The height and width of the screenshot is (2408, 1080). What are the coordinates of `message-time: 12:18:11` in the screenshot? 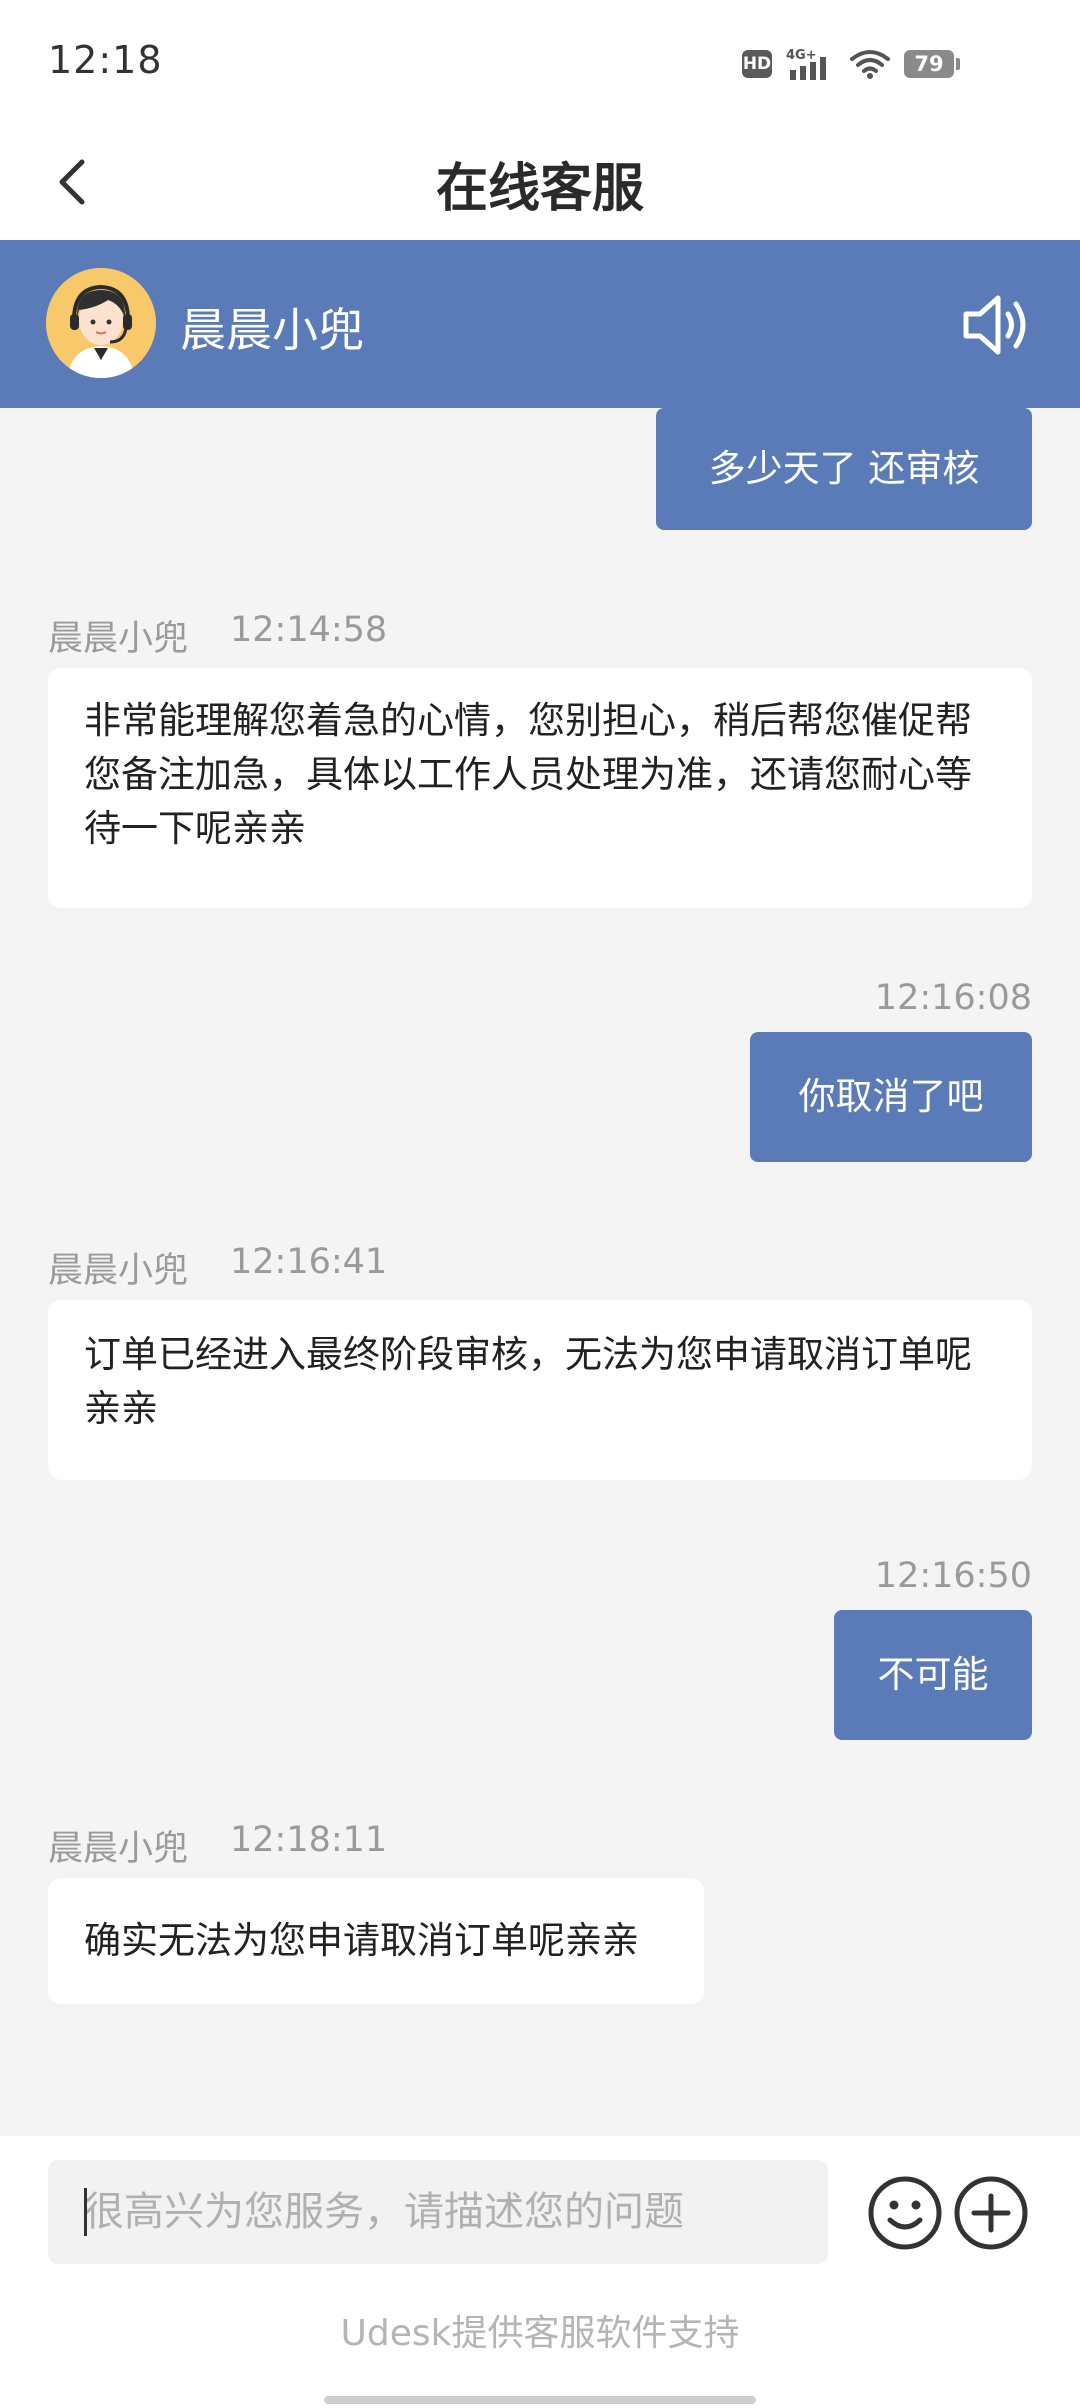 It's located at (309, 1840).